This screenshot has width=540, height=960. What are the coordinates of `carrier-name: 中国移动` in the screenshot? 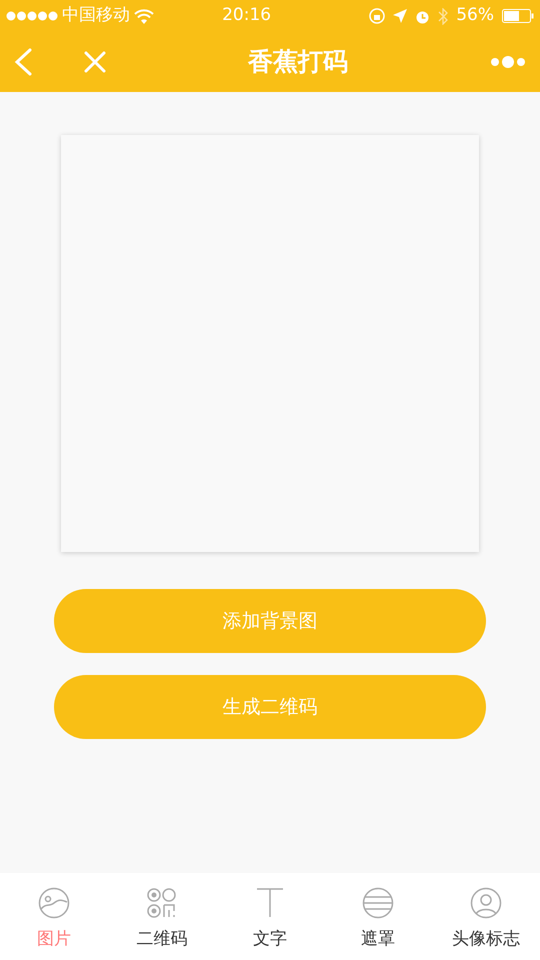 It's located at (96, 16).